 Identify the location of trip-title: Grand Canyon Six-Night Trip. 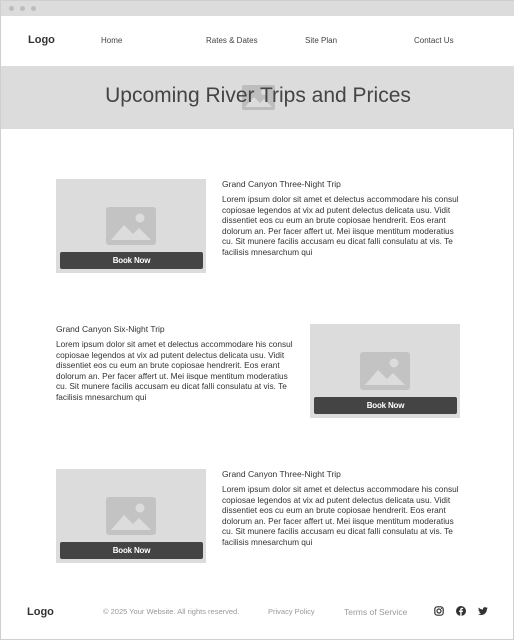
(110, 329).